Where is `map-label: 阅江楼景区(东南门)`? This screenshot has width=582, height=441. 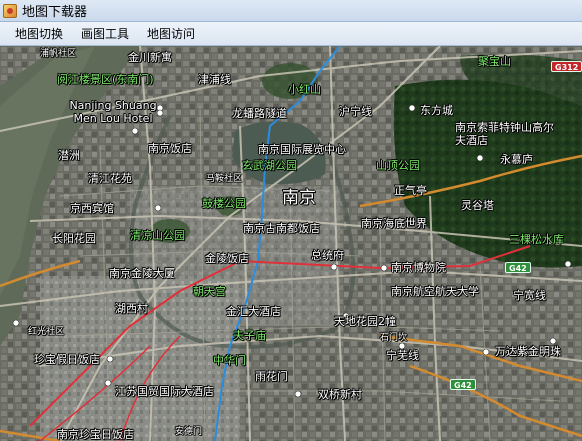 map-label: 阅江楼景区(东南门) is located at coordinates (105, 79).